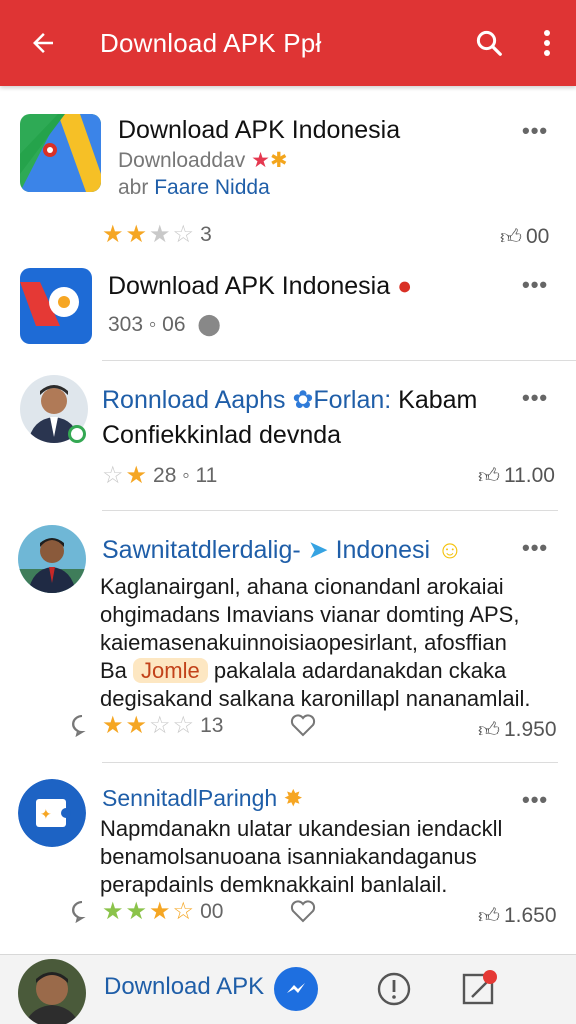 The width and height of the screenshot is (576, 1024). Describe the element at coordinates (147, 324) in the screenshot. I see `item-meta-text: 303 ◦ 06` at that location.